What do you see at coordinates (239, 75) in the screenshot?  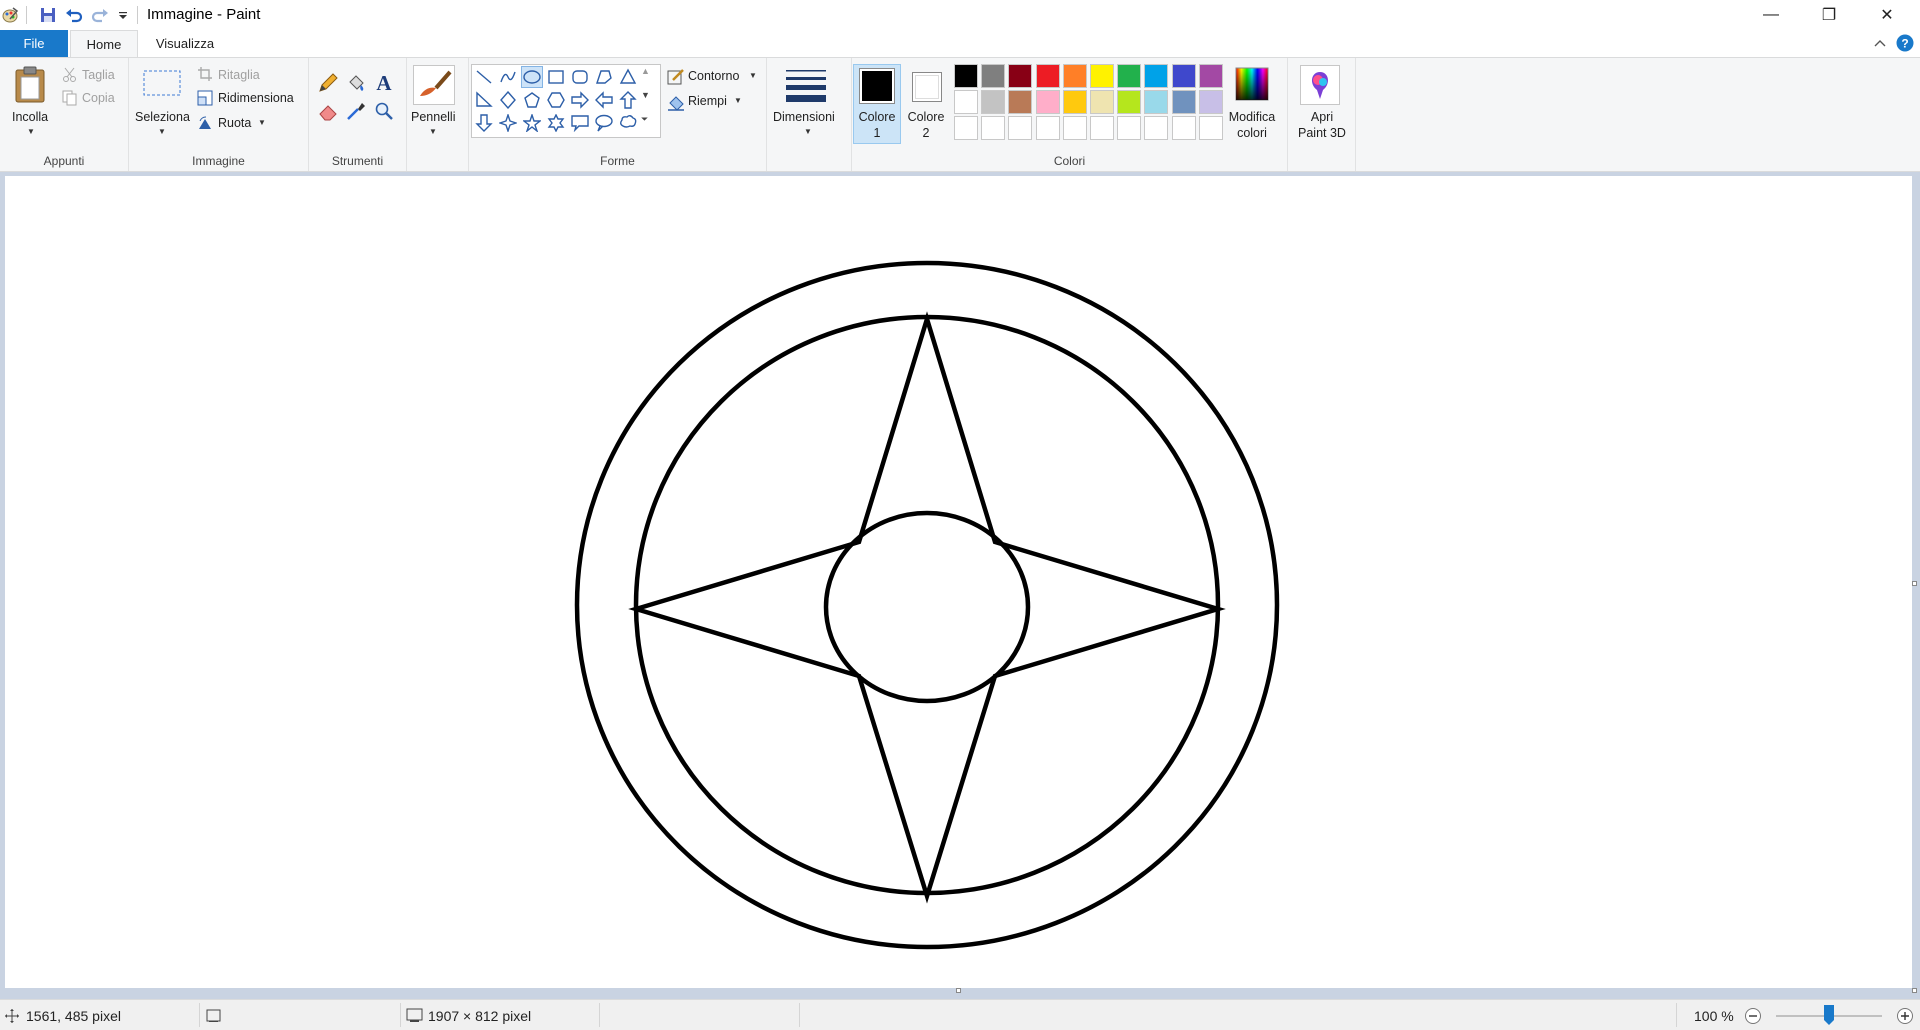 I see `crop-button: Ritaglia` at bounding box center [239, 75].